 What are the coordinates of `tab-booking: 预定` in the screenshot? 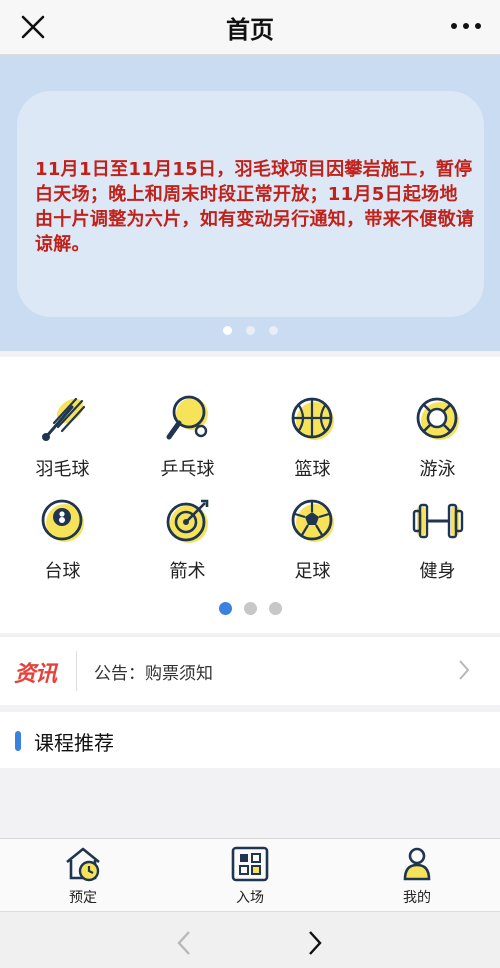 It's located at (83, 876).